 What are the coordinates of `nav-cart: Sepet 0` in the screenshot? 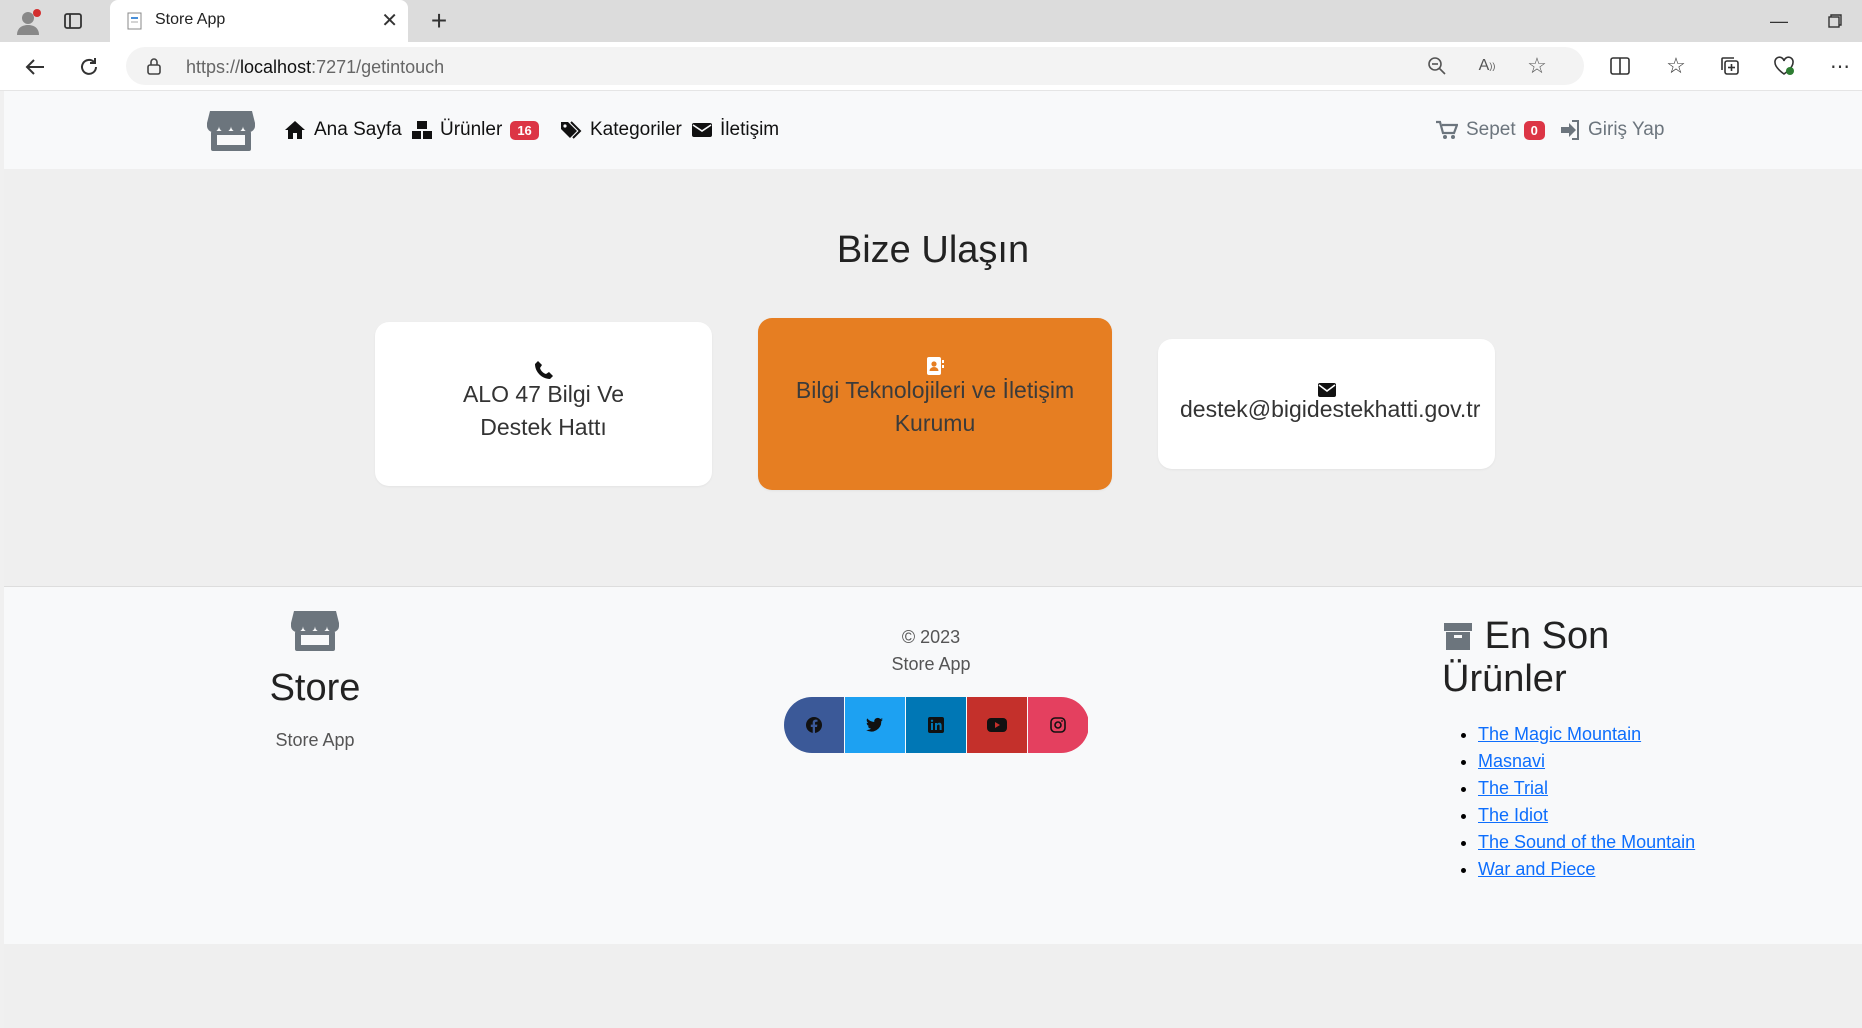 It's located at (1490, 130).